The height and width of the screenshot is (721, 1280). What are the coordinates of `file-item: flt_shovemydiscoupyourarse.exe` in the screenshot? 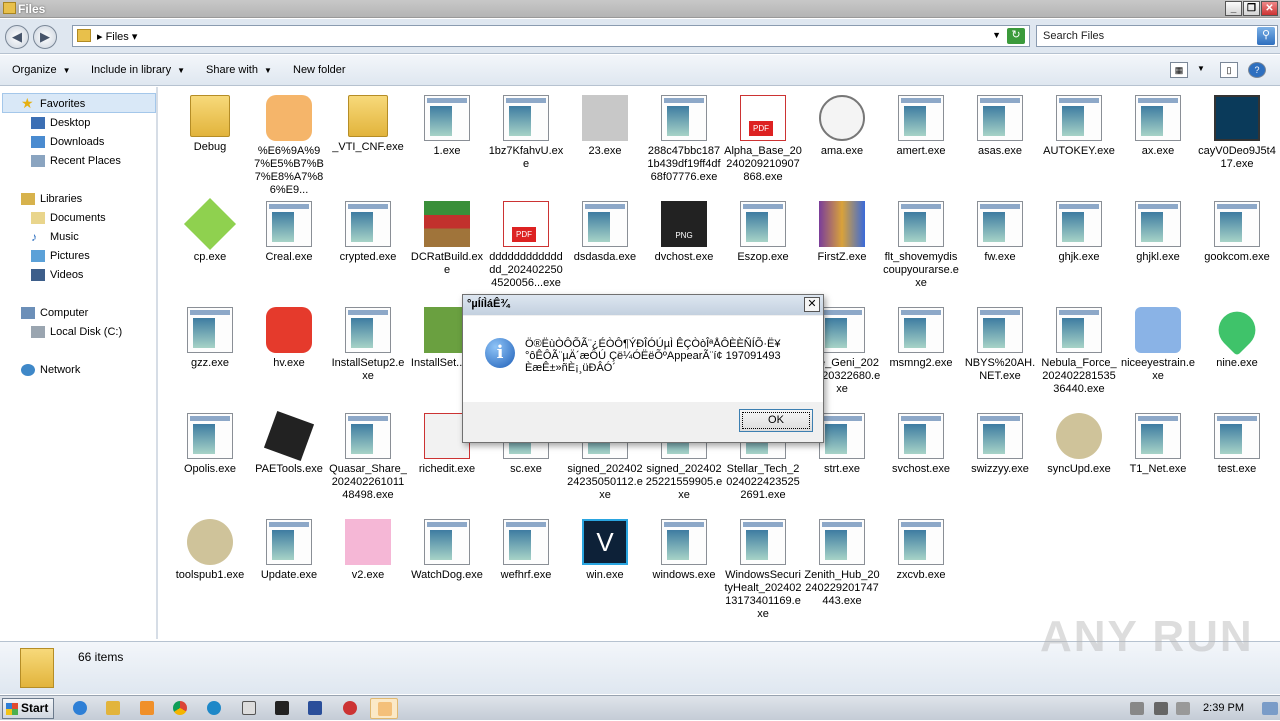 It's located at (921, 245).